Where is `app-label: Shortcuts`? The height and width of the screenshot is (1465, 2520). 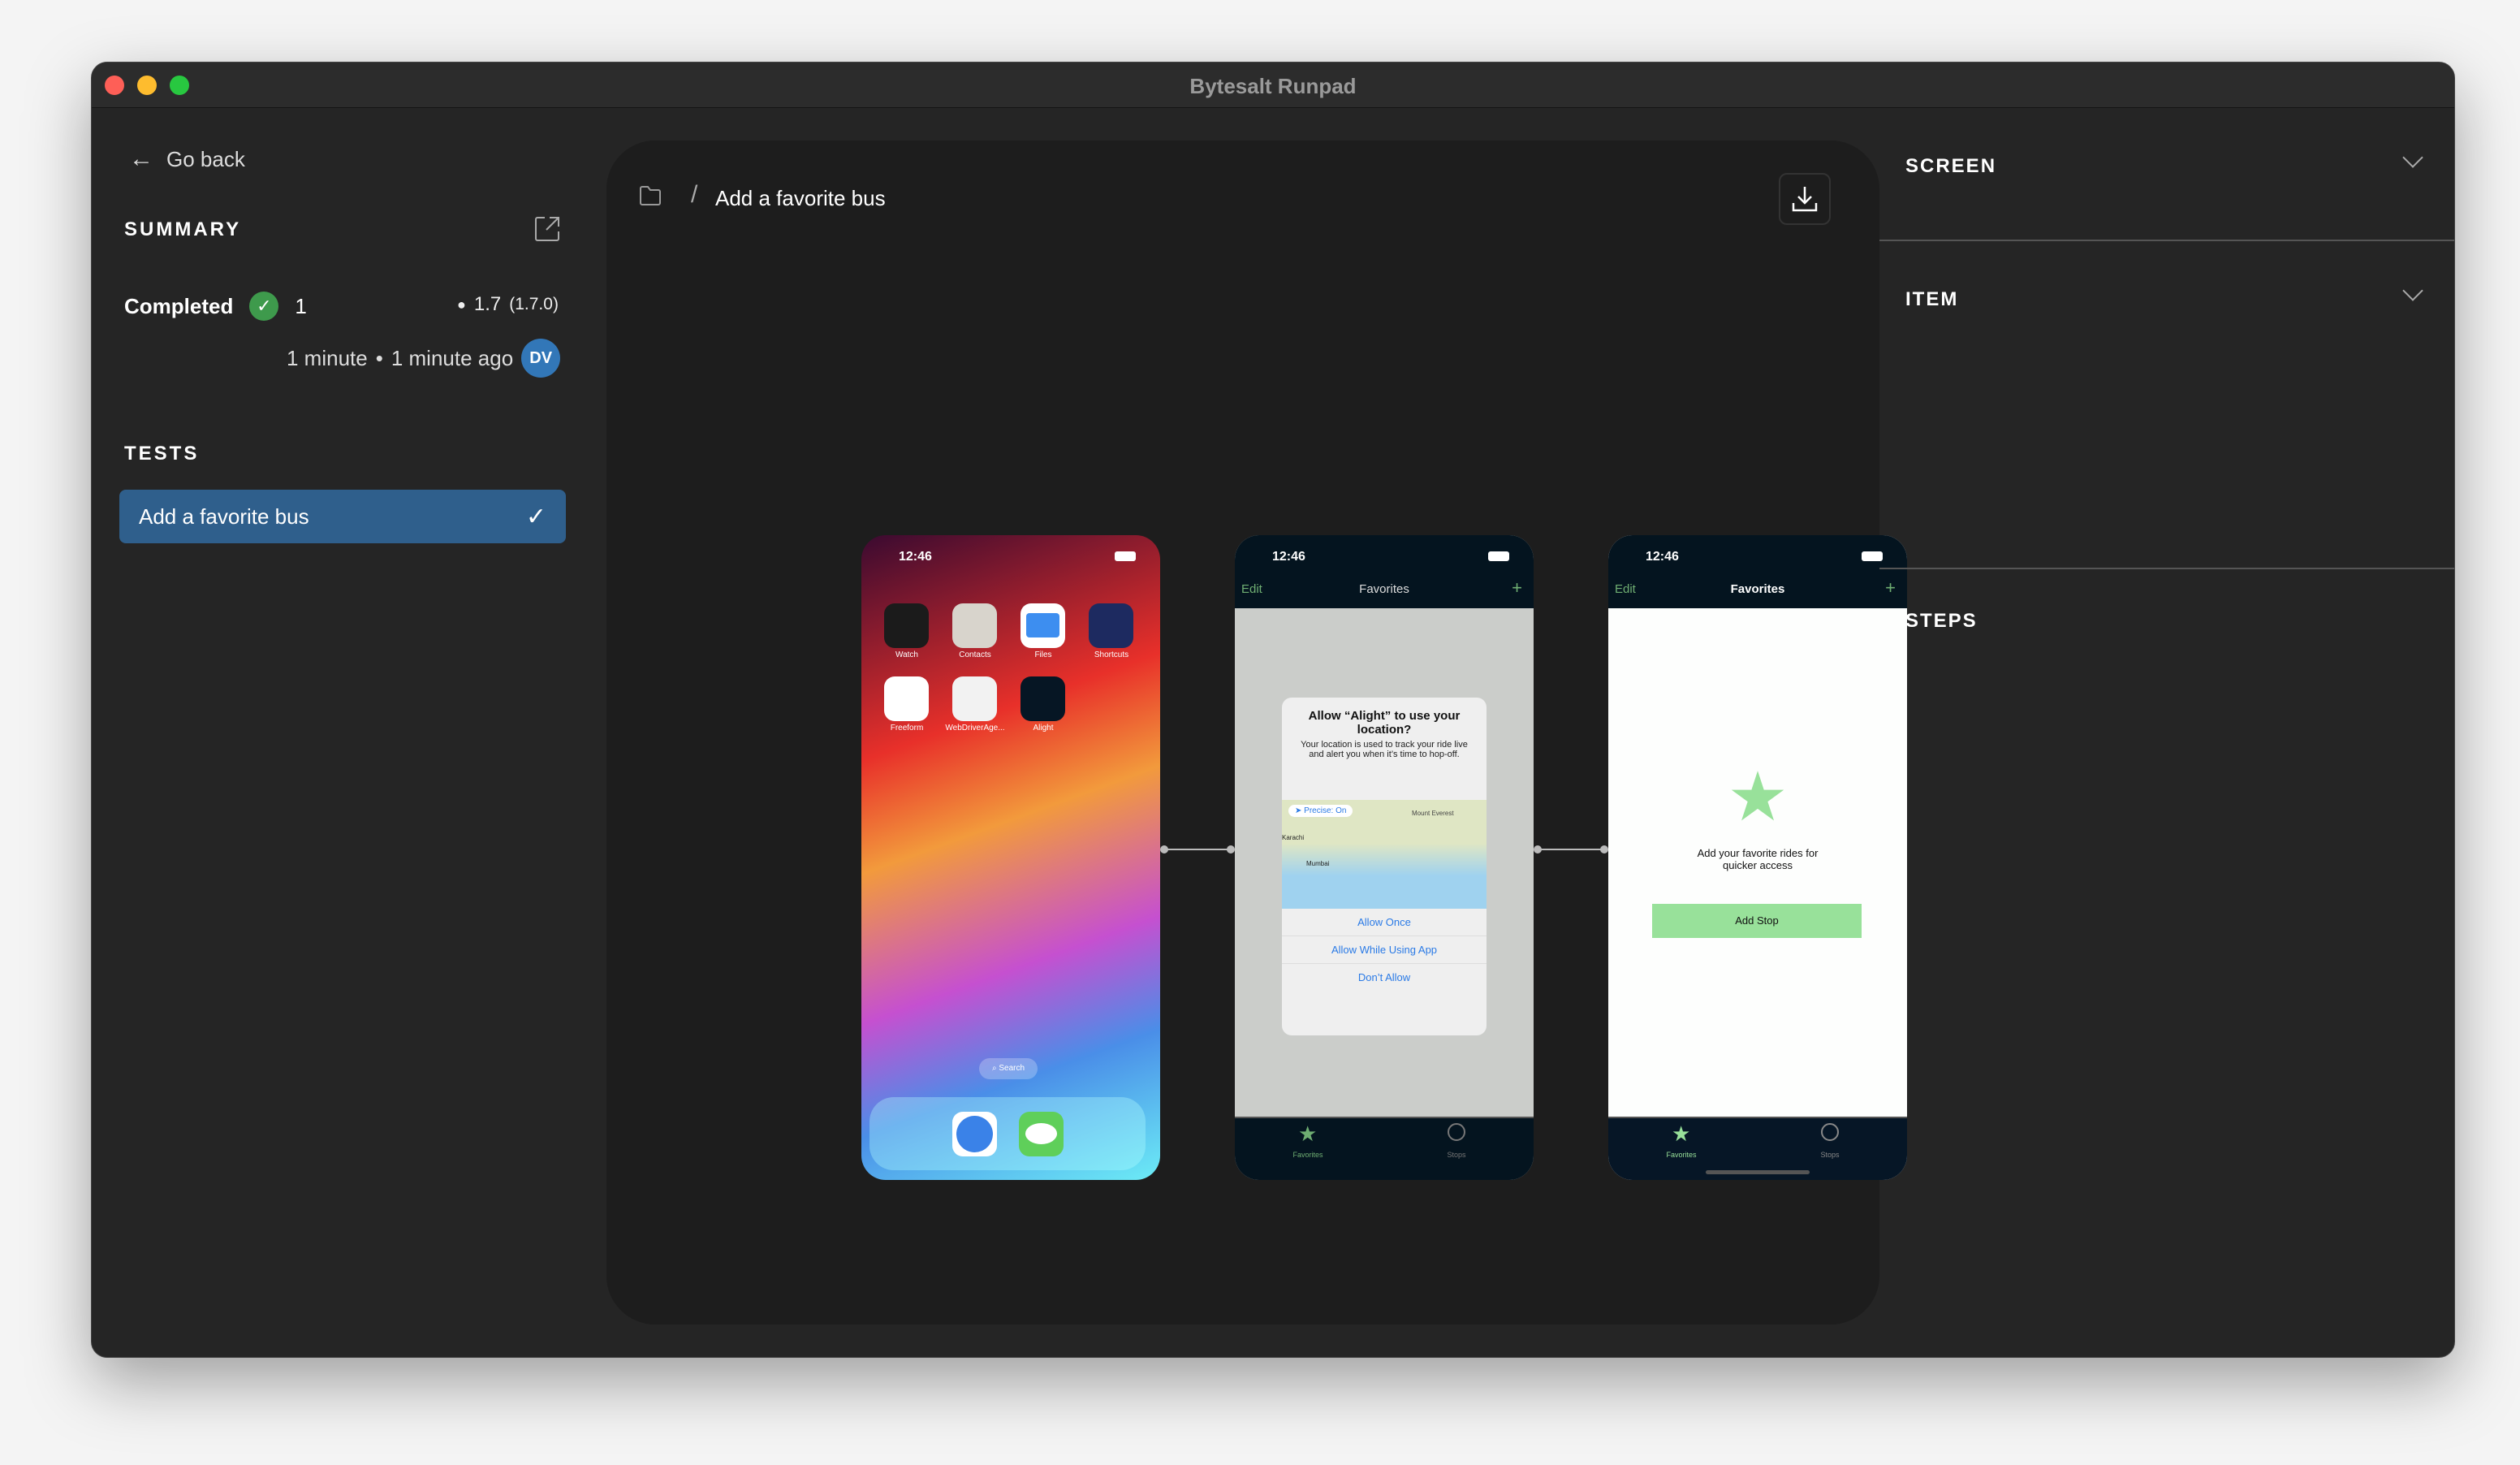 app-label: Shortcuts is located at coordinates (1111, 654).